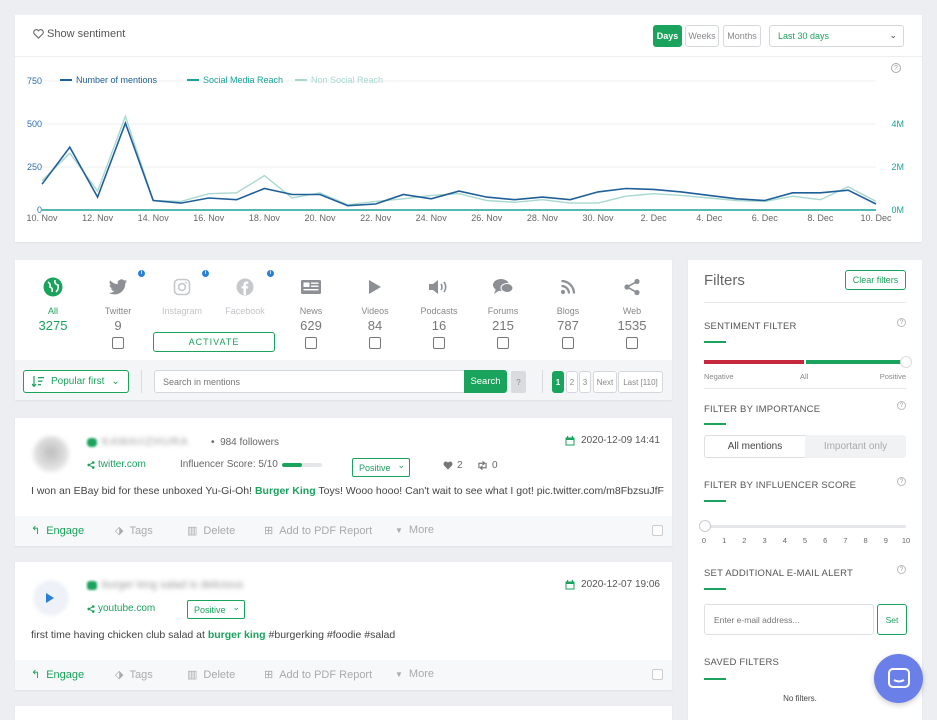  What do you see at coordinates (558, 382) in the screenshot?
I see `pagination-page-1: 1` at bounding box center [558, 382].